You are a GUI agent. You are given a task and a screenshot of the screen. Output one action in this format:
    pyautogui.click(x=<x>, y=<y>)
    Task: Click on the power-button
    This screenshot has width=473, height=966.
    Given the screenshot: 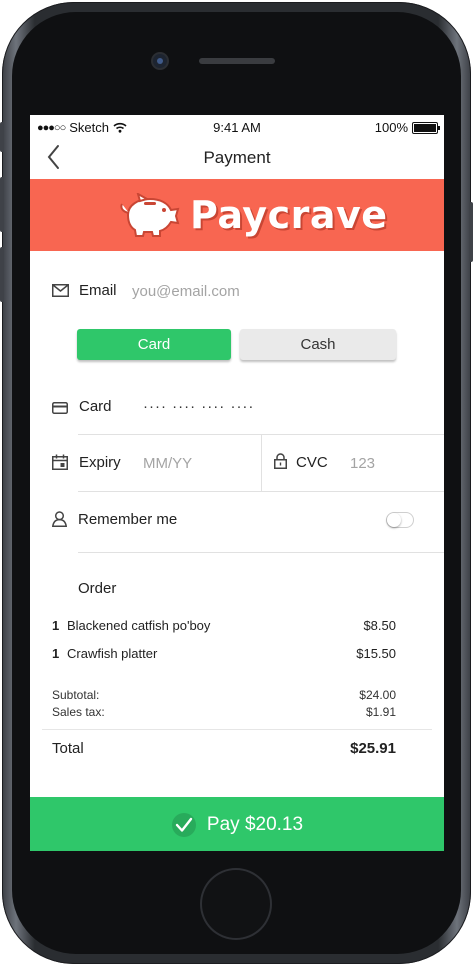 What is the action you would take?
    pyautogui.click(x=471, y=232)
    